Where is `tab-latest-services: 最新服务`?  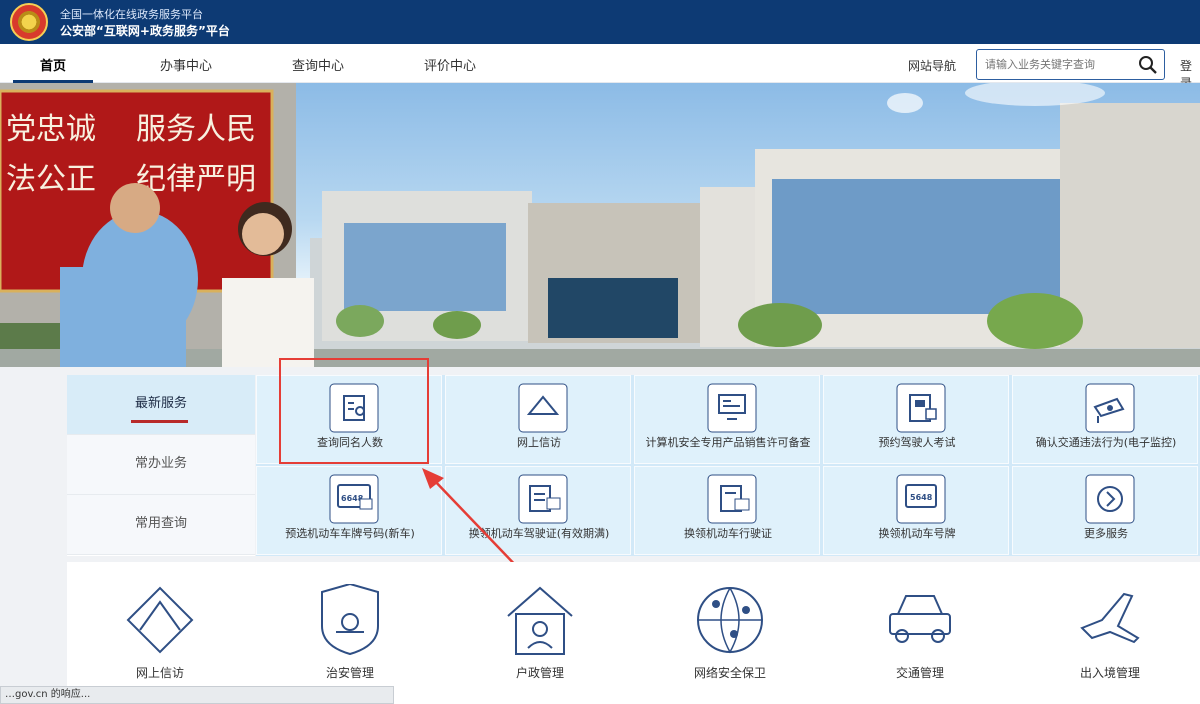 tab-latest-services: 最新服务 is located at coordinates (161, 405).